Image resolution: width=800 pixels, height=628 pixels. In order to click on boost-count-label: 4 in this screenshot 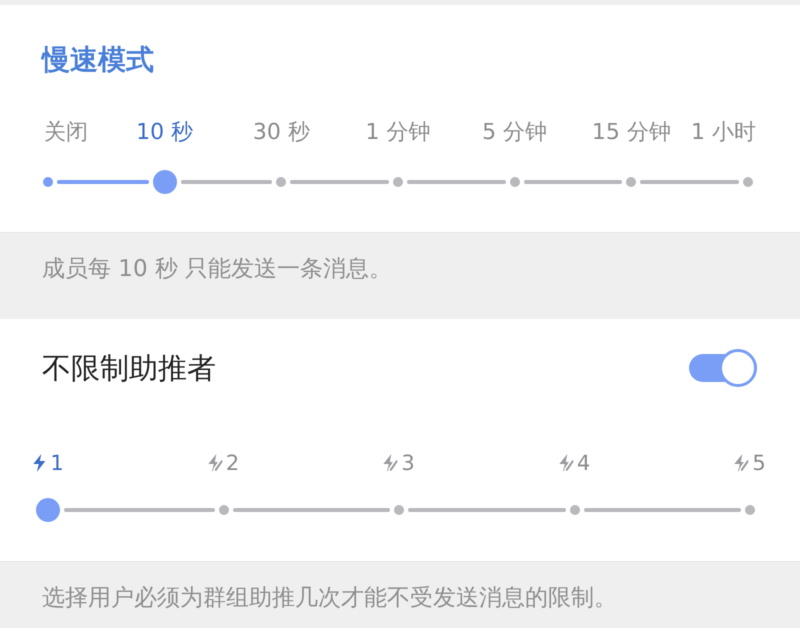, I will do `click(583, 463)`.